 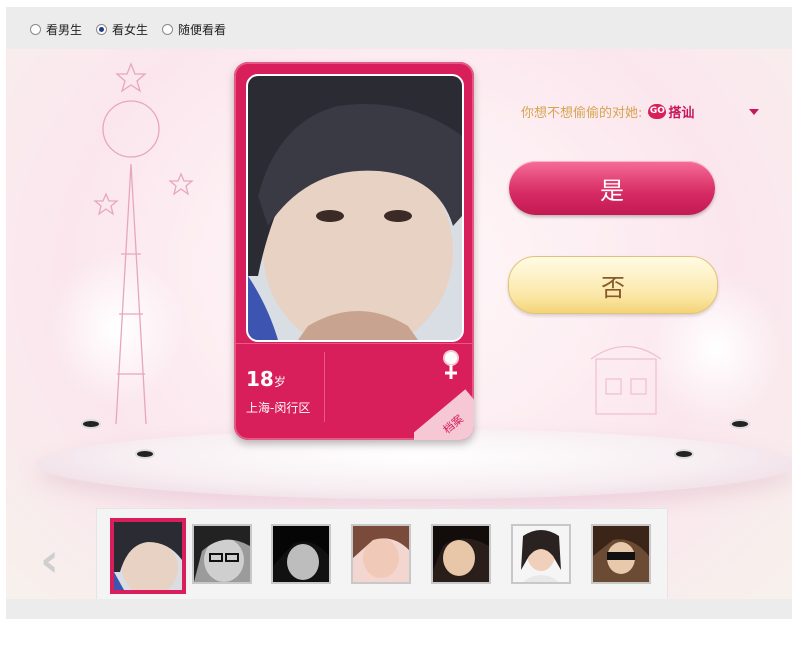 What do you see at coordinates (143, 243) in the screenshot?
I see `tower-doodle-decoration` at bounding box center [143, 243].